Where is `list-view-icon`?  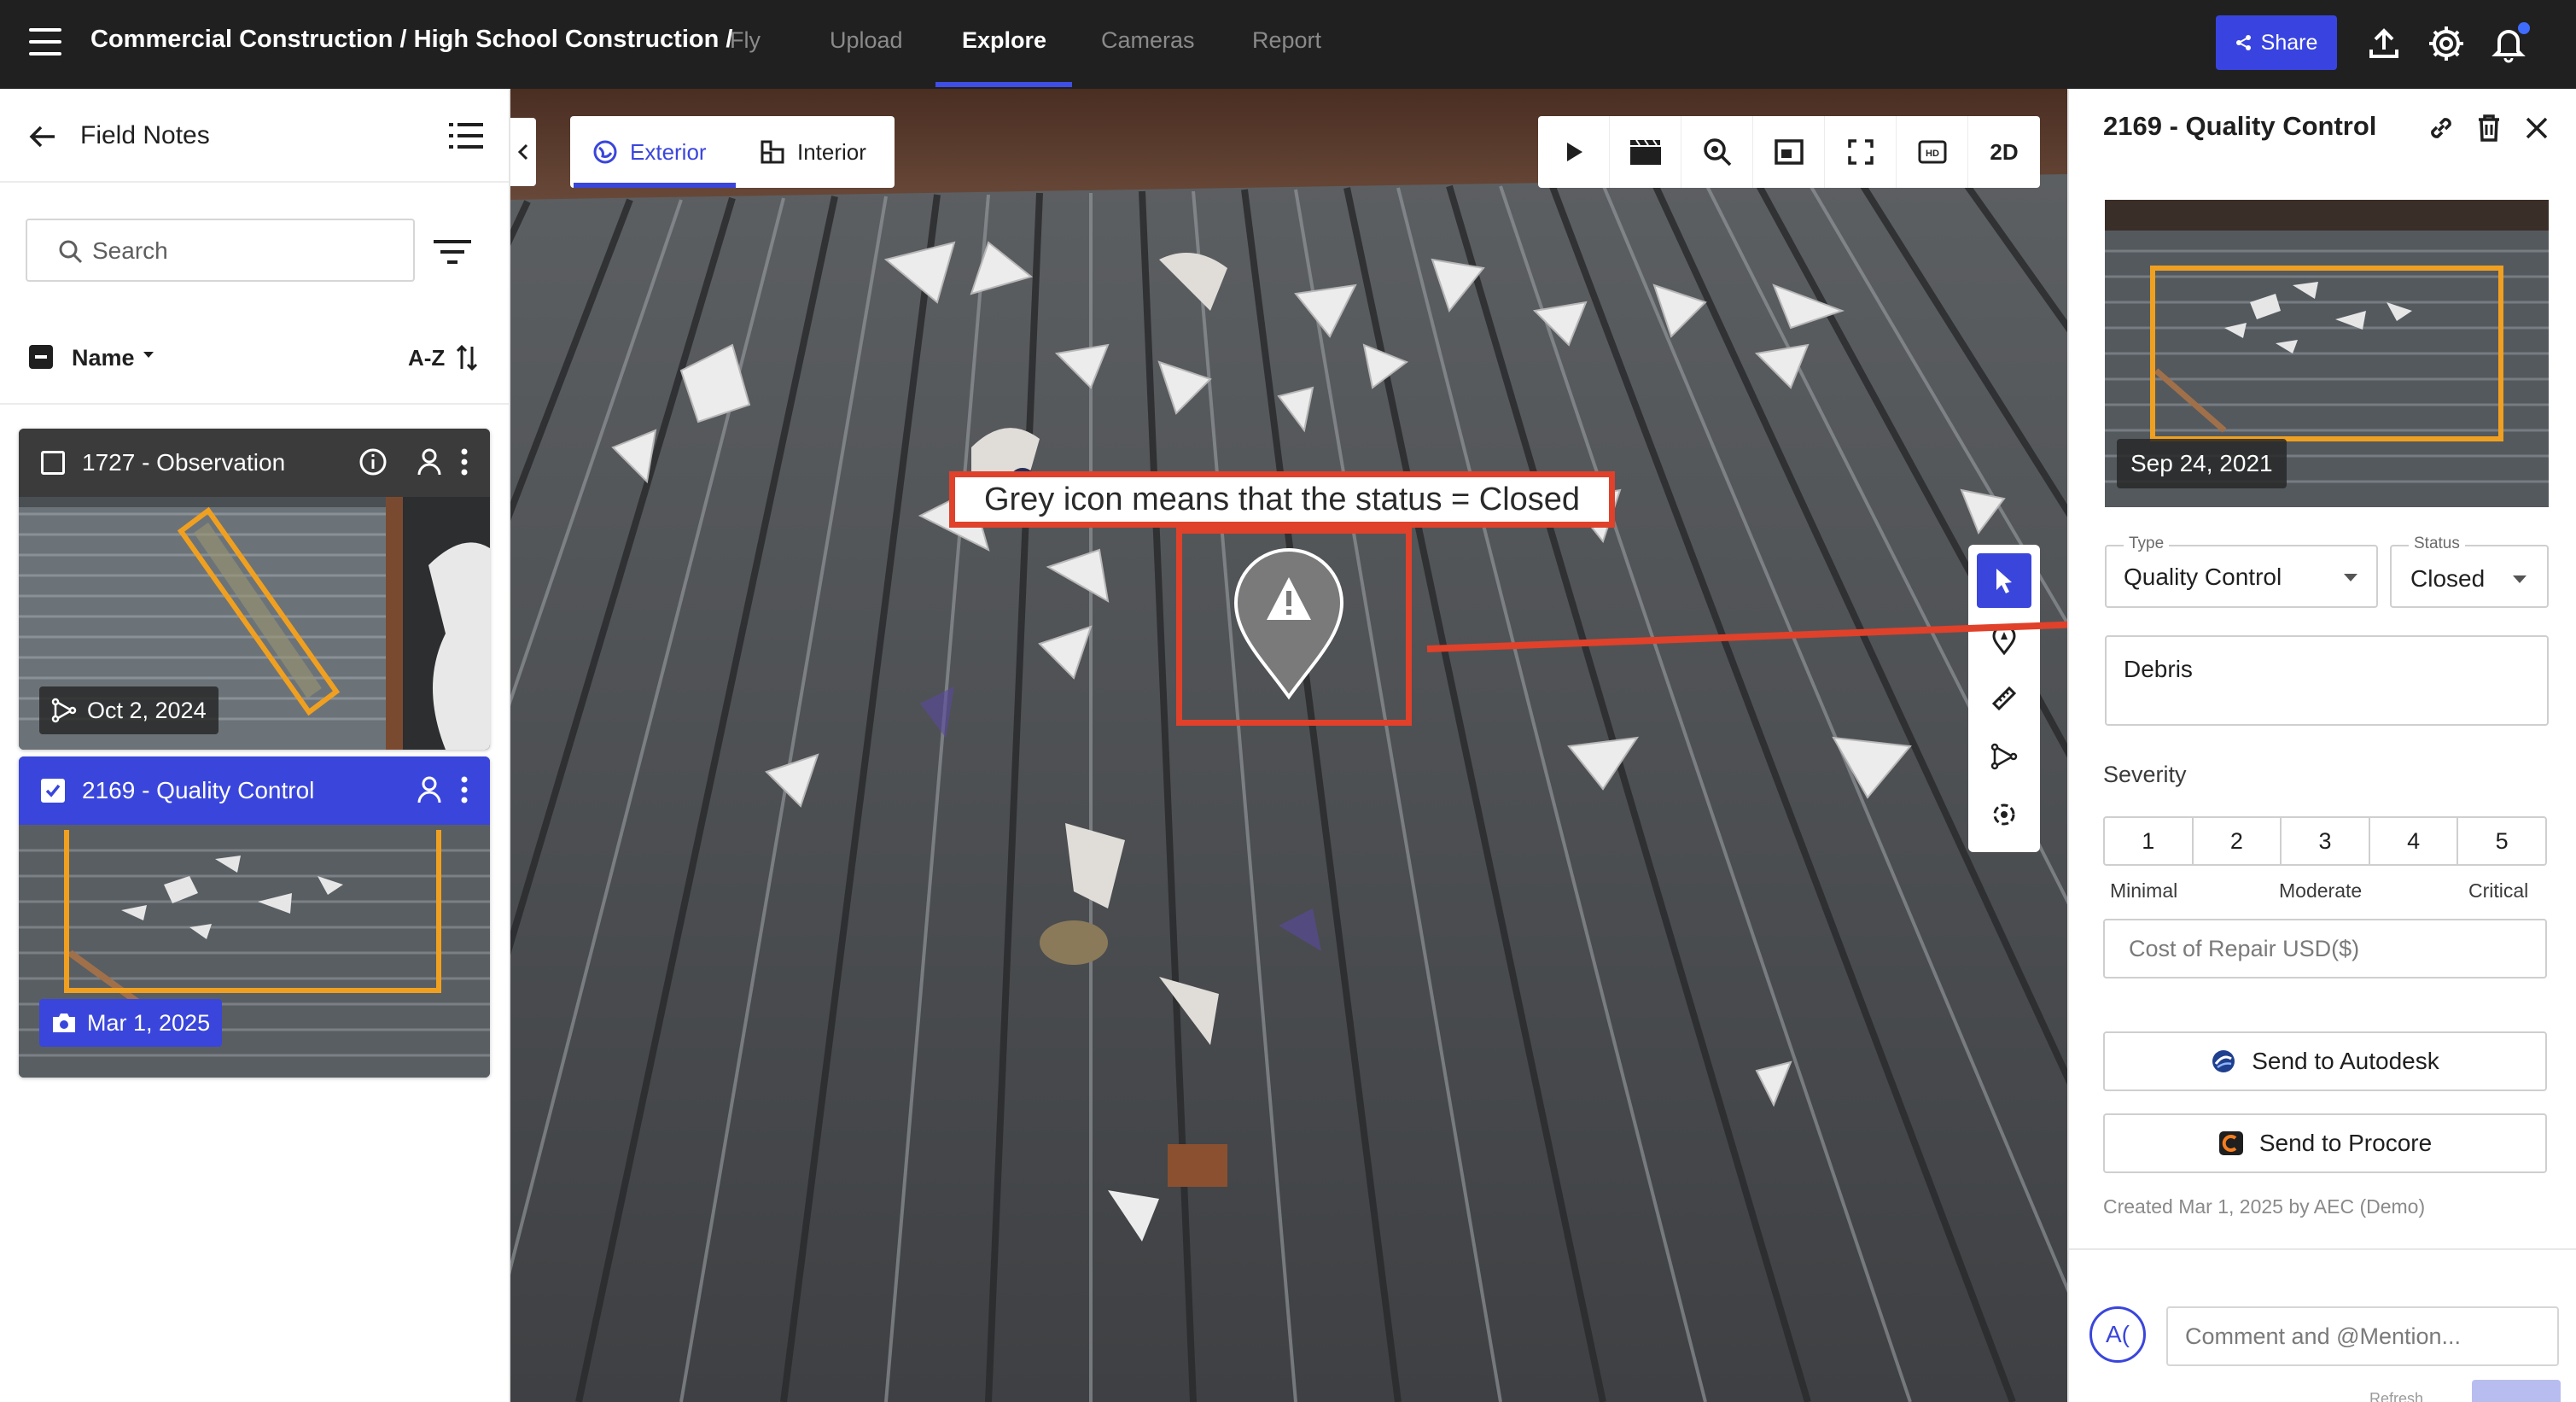 list-view-icon is located at coordinates (466, 136).